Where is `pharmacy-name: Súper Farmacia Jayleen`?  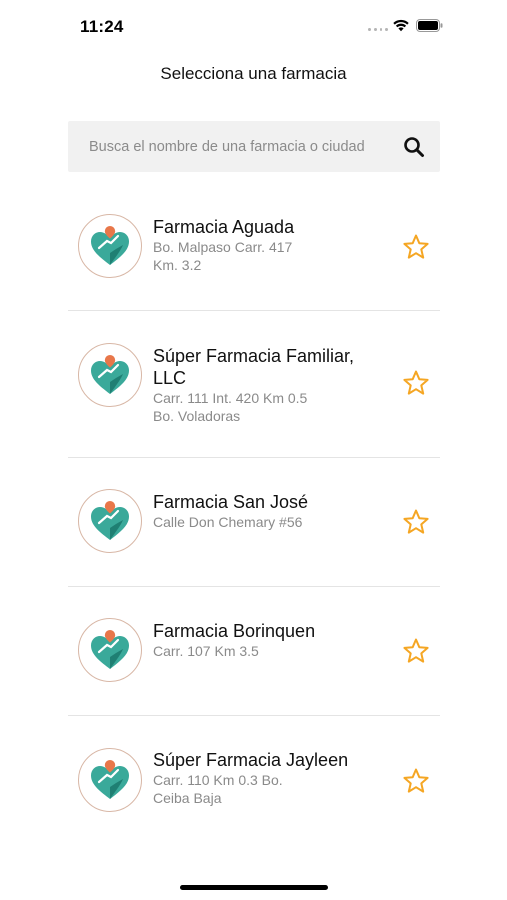 pharmacy-name: Súper Farmacia Jayleen is located at coordinates (251, 760).